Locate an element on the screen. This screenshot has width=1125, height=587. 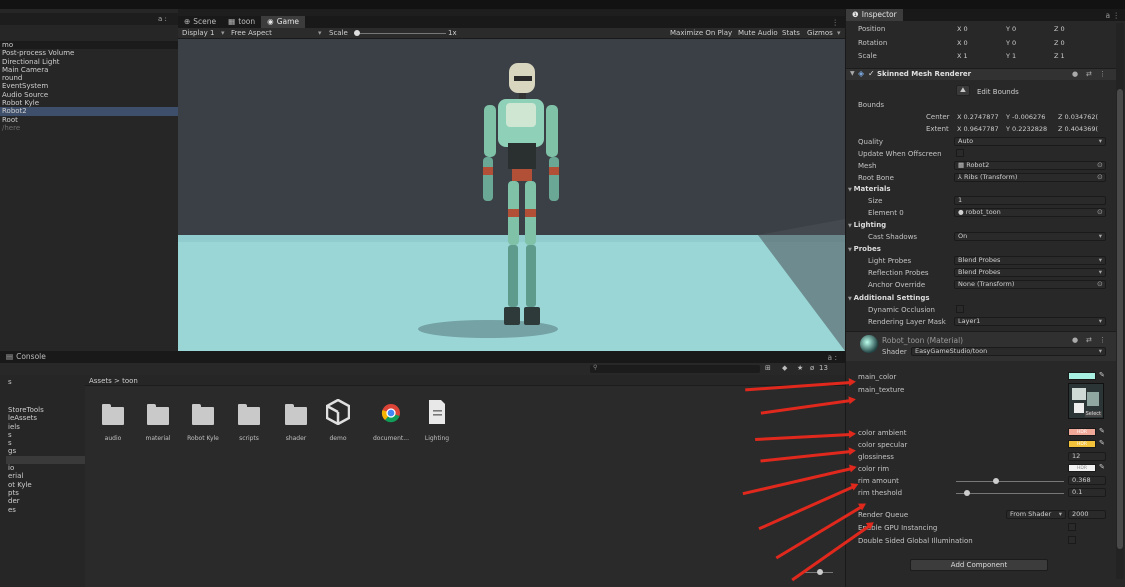
tree-item-selected is located at coordinates (45, 460).